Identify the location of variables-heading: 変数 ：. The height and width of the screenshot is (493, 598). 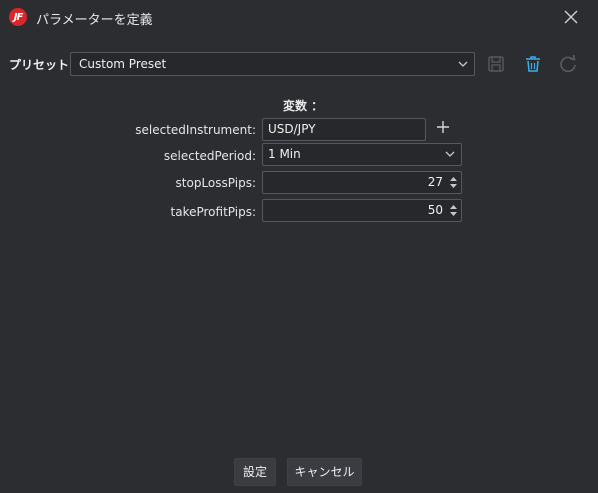
(303, 106).